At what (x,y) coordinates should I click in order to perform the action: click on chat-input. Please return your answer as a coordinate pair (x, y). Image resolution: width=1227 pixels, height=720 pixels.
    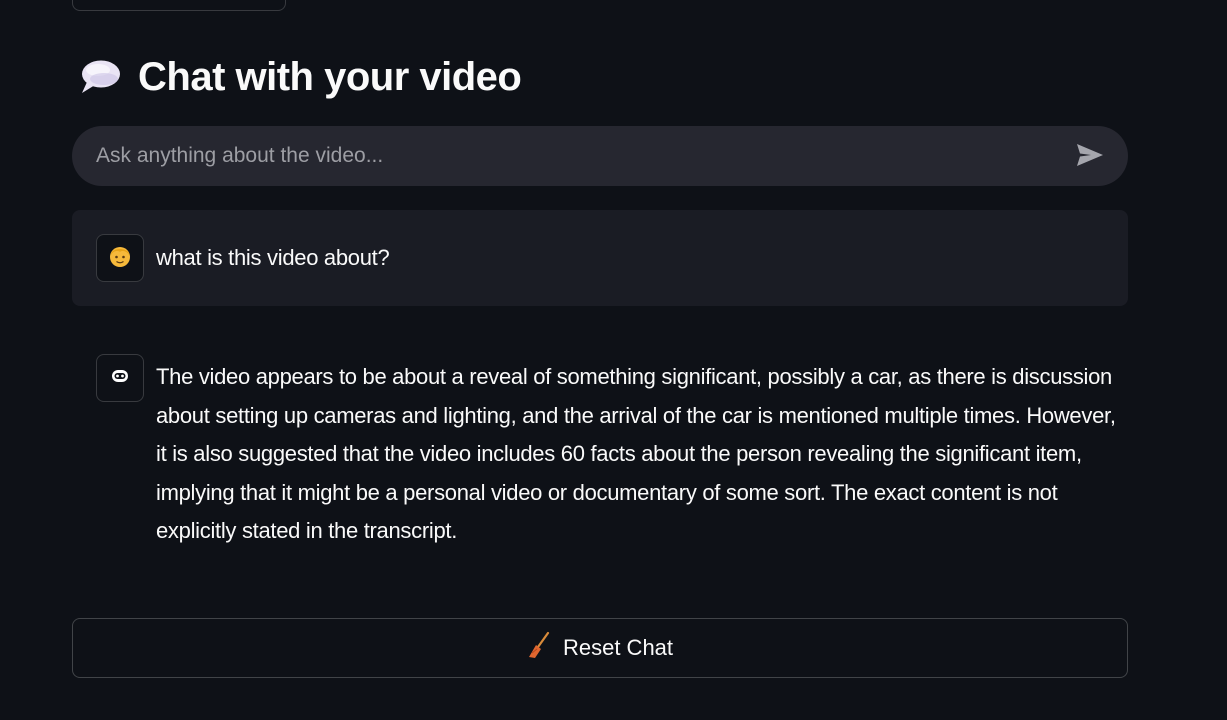
    Looking at the image, I should click on (568, 156).